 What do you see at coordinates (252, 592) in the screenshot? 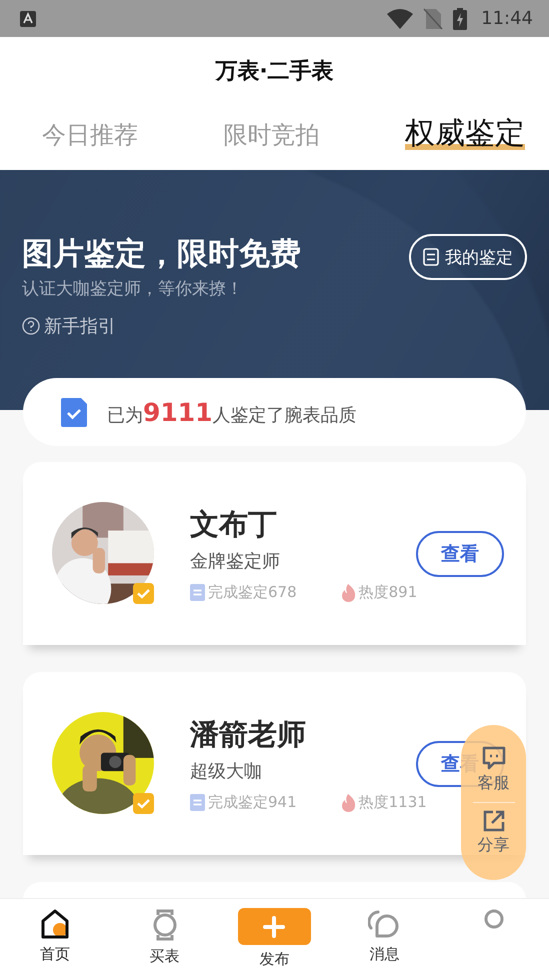
I see `appraisal-count: 完成鉴定678` at bounding box center [252, 592].